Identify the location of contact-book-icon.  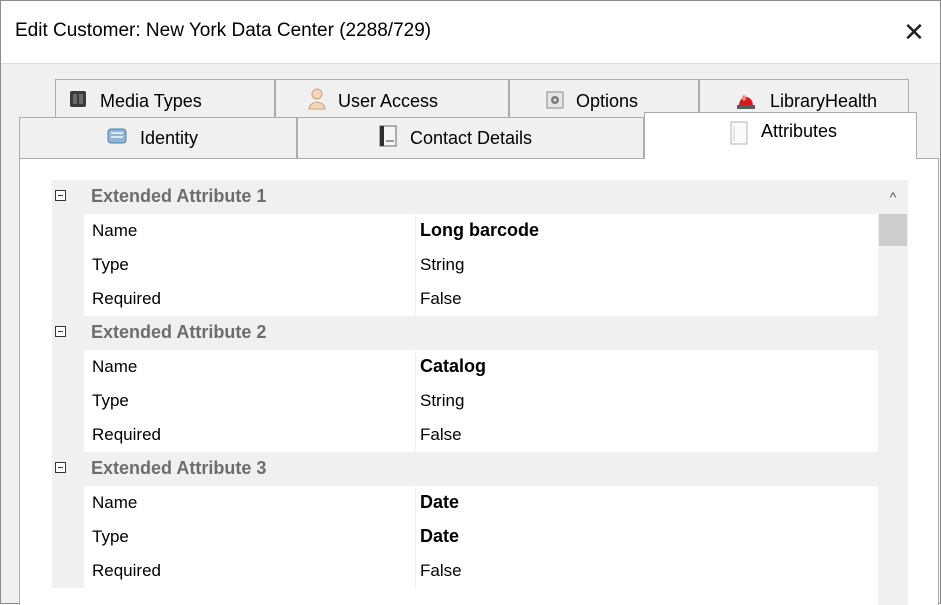
(388, 138).